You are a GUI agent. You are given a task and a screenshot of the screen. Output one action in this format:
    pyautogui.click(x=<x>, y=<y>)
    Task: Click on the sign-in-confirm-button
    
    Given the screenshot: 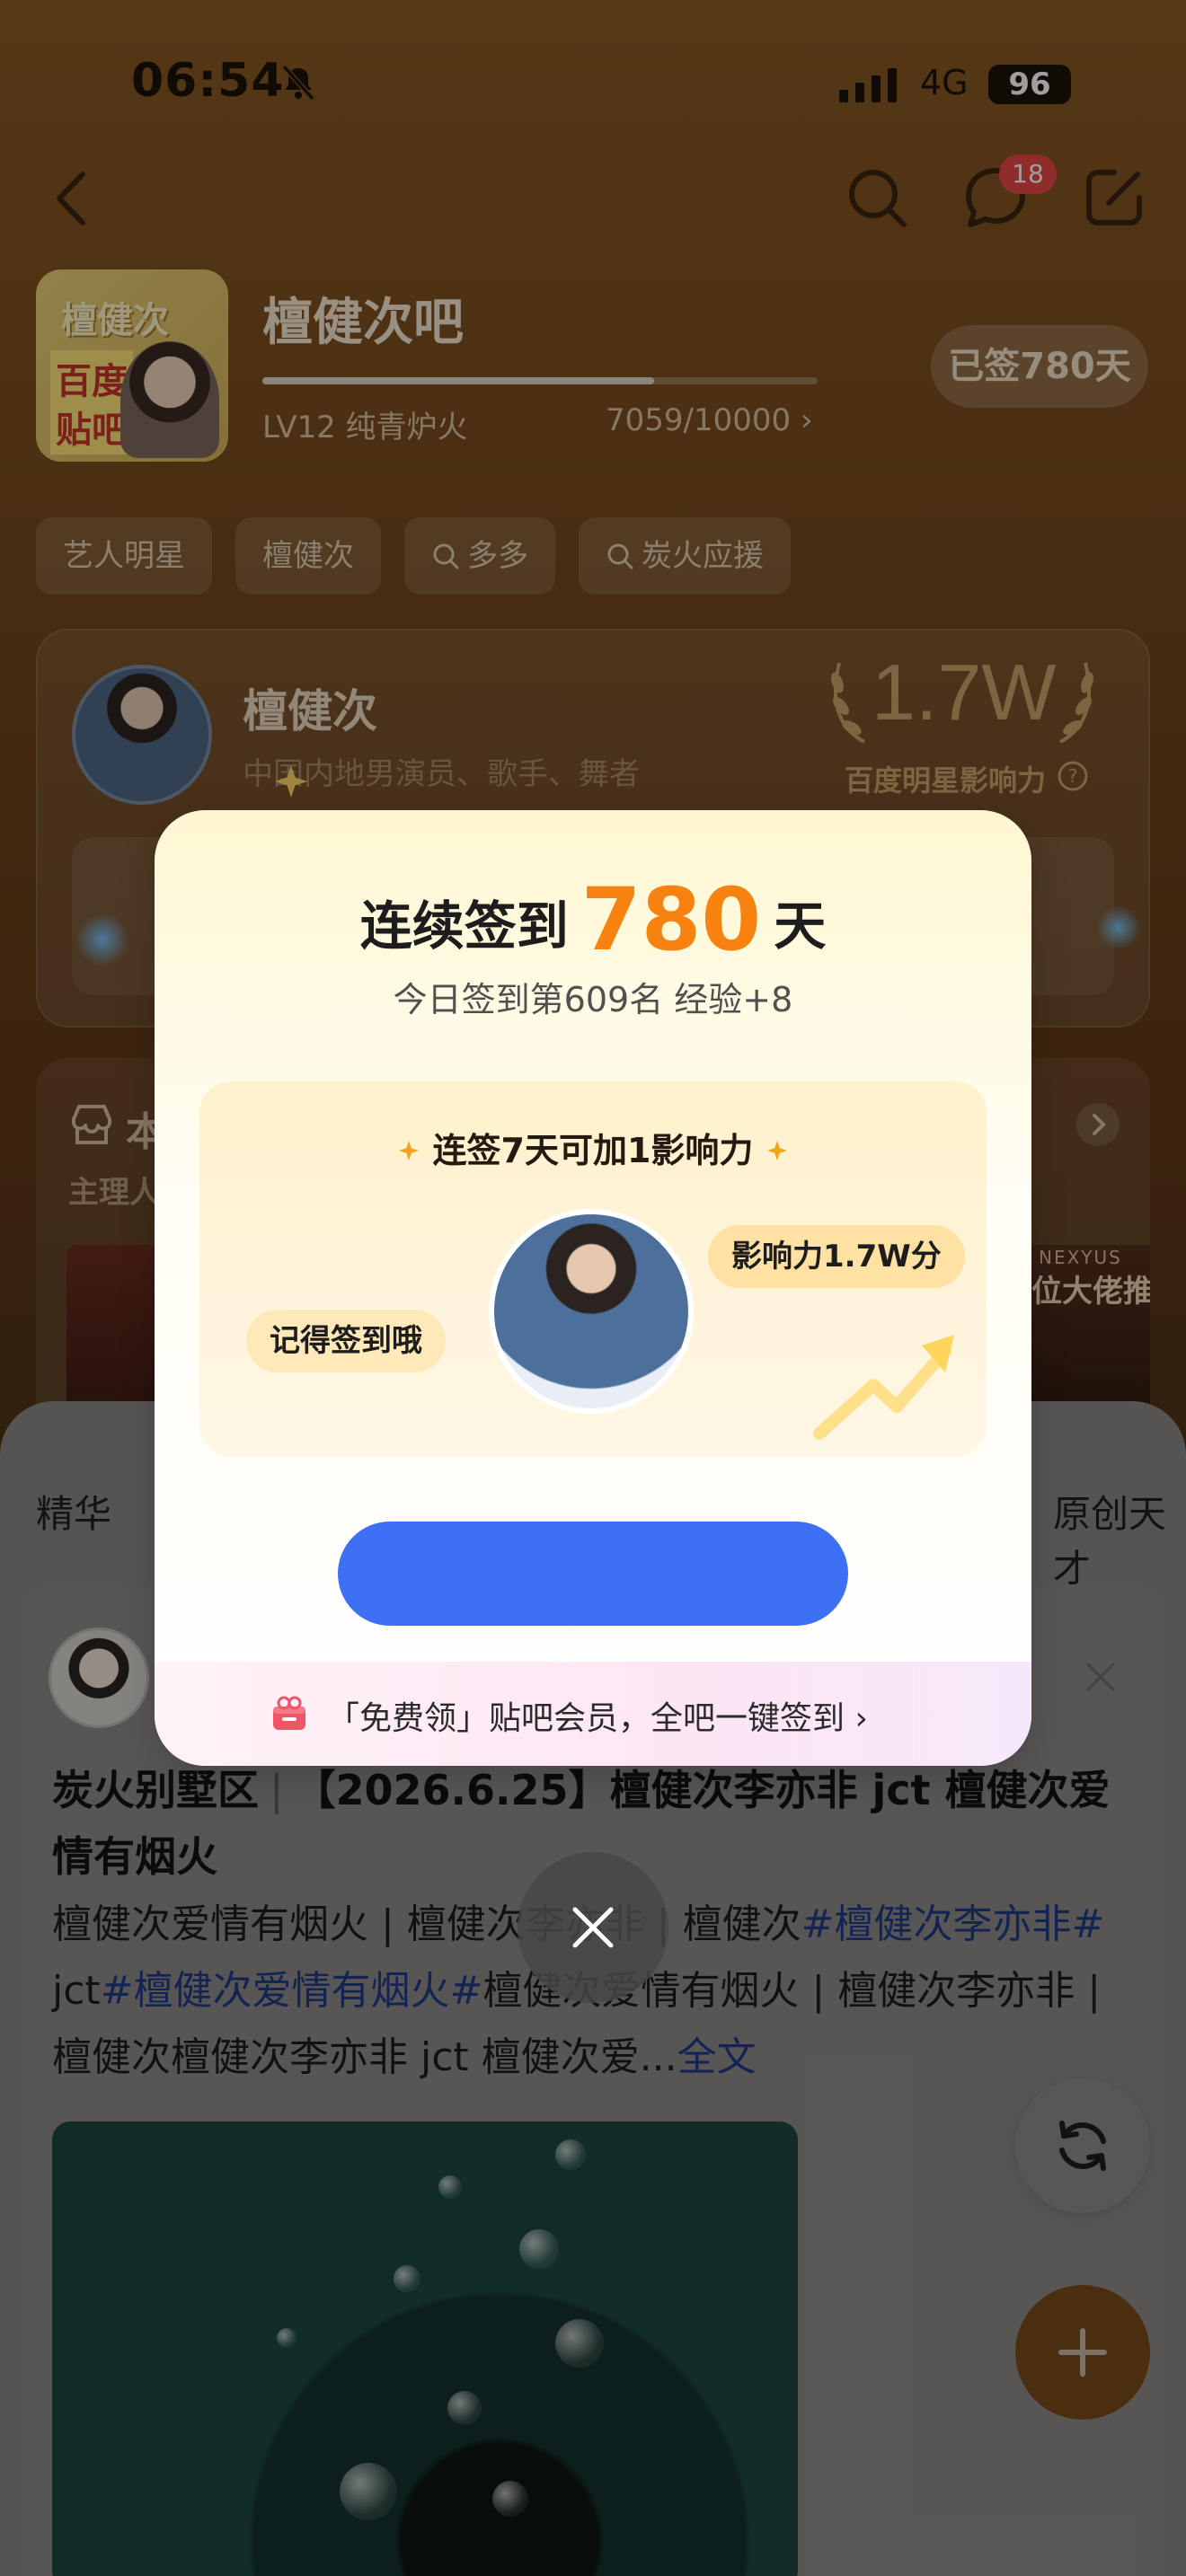 What is the action you would take?
    pyautogui.click(x=593, y=1574)
    